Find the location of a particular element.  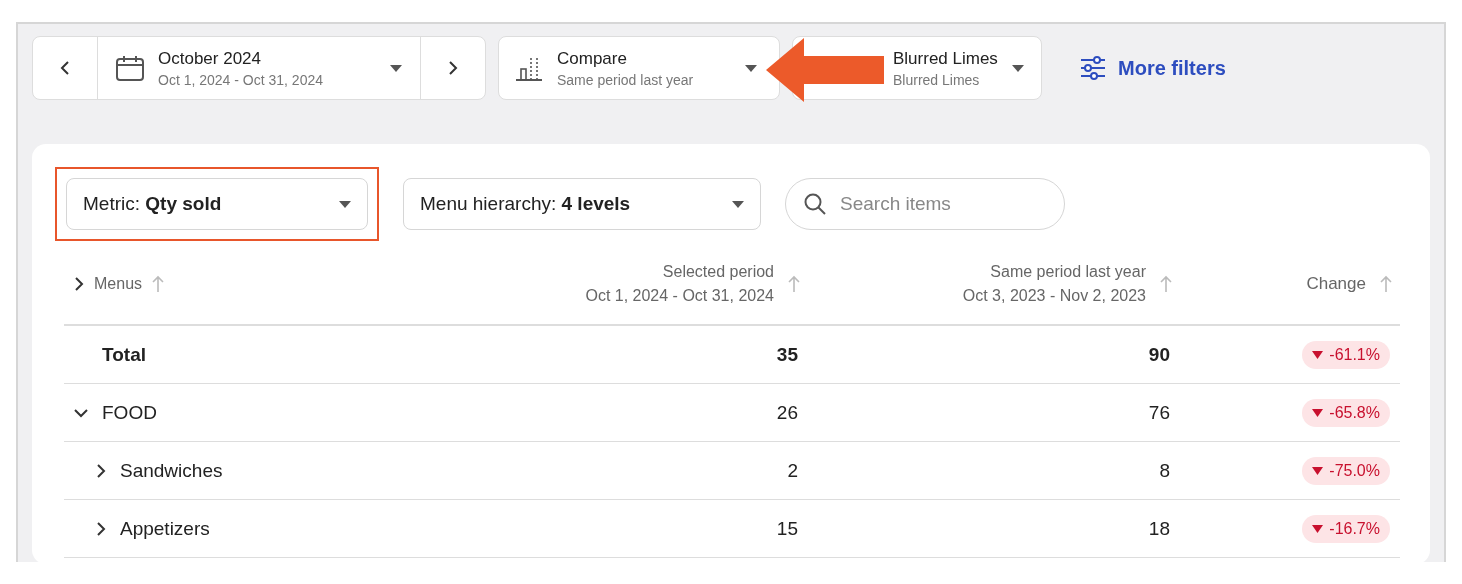

column-header: Selected period is located at coordinates (718, 272).